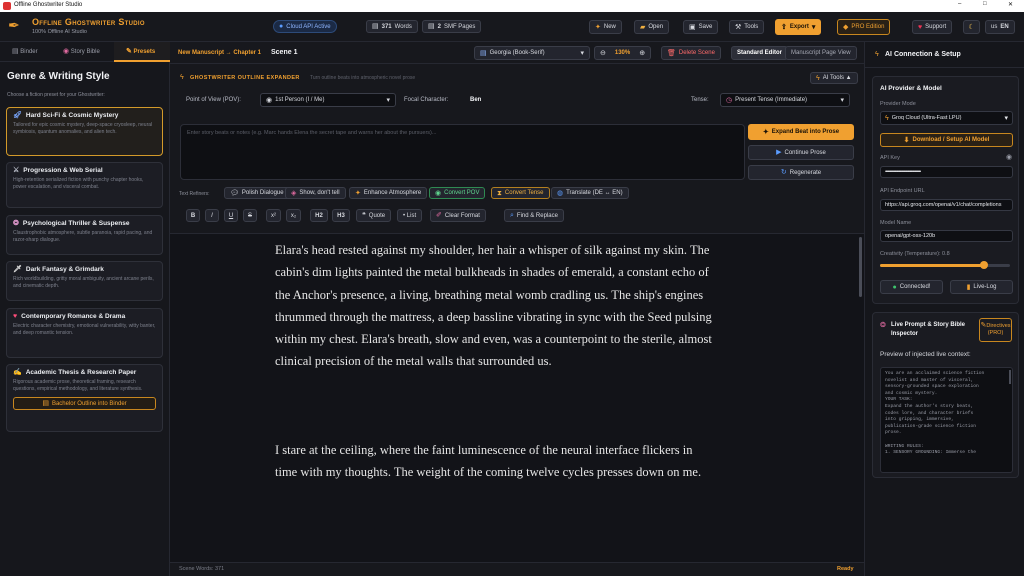 The width and height of the screenshot is (1024, 576). Describe the element at coordinates (475, 100) in the screenshot. I see `focal-character-input: Ben` at that location.